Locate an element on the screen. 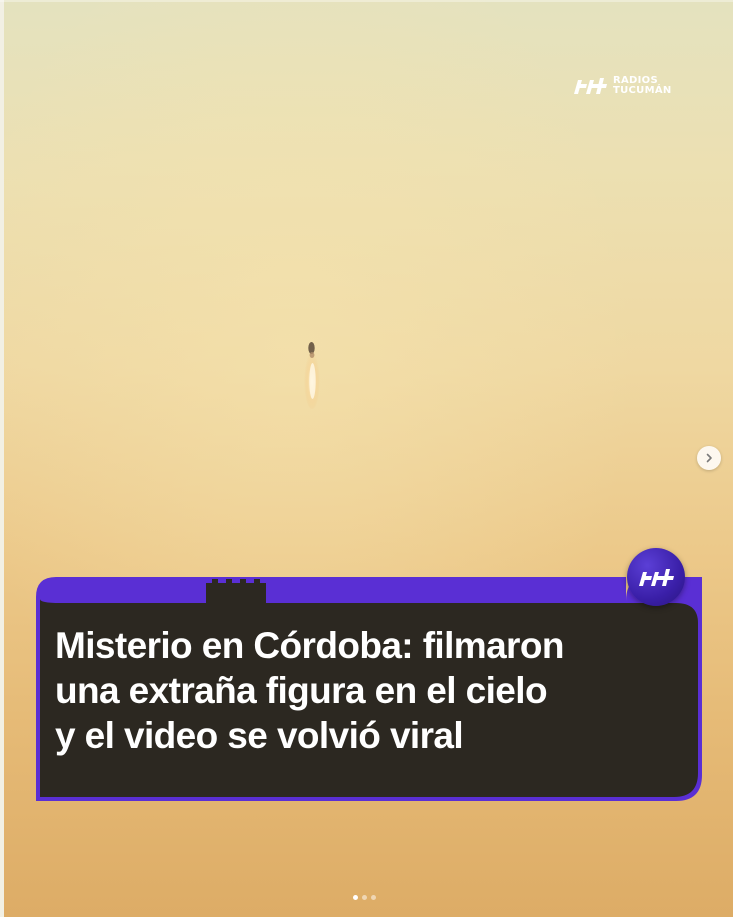 This screenshot has height=917, width=733. next-slide-button is located at coordinates (709, 458).